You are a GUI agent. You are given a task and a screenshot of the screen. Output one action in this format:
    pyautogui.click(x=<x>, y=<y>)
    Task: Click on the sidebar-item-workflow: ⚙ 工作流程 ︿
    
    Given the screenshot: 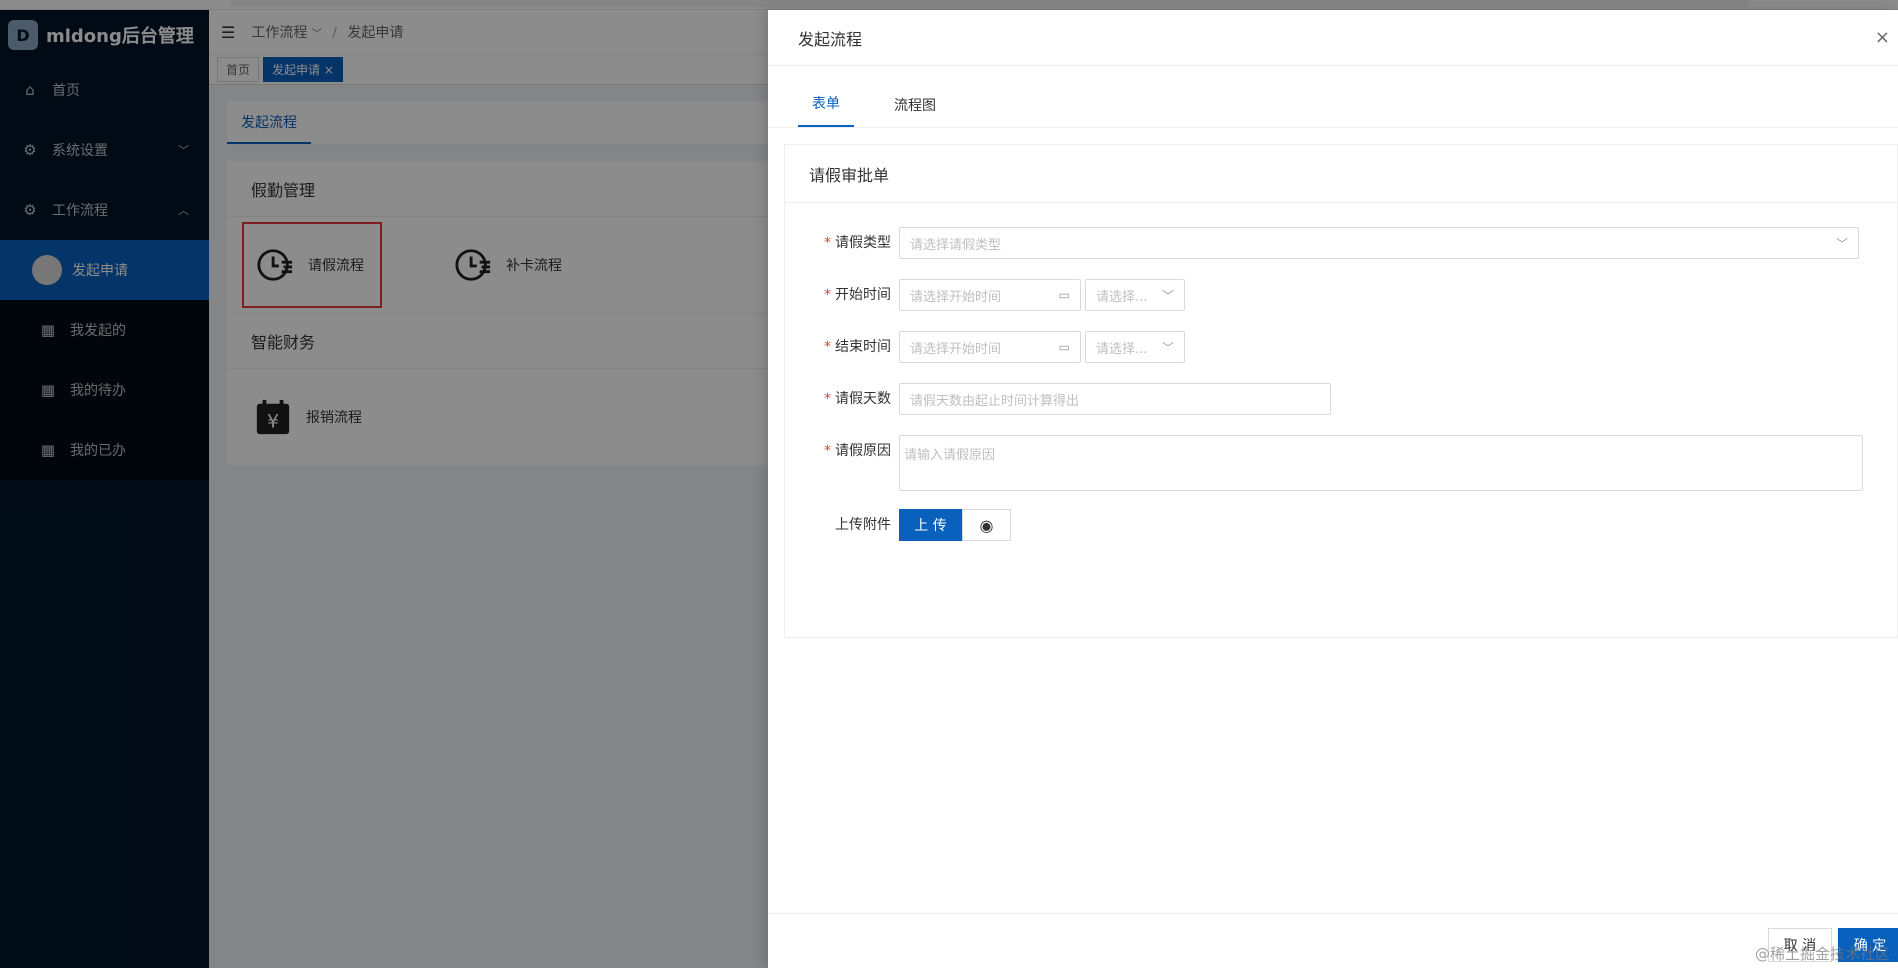 What is the action you would take?
    pyautogui.click(x=104, y=210)
    